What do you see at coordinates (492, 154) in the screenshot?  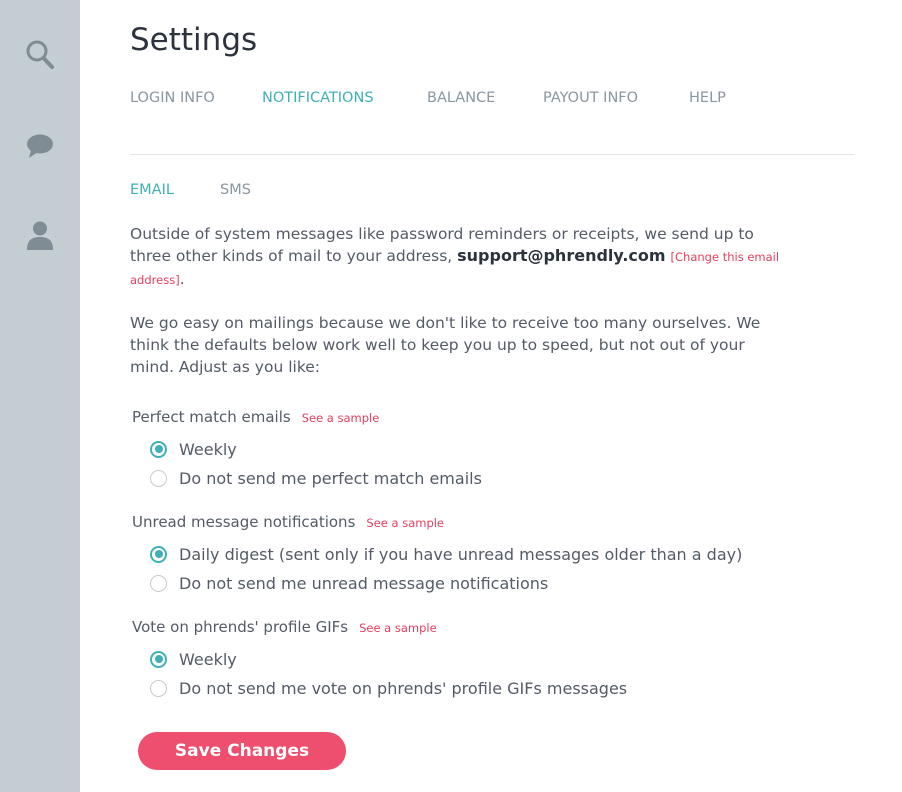 I see `tabs-divider` at bounding box center [492, 154].